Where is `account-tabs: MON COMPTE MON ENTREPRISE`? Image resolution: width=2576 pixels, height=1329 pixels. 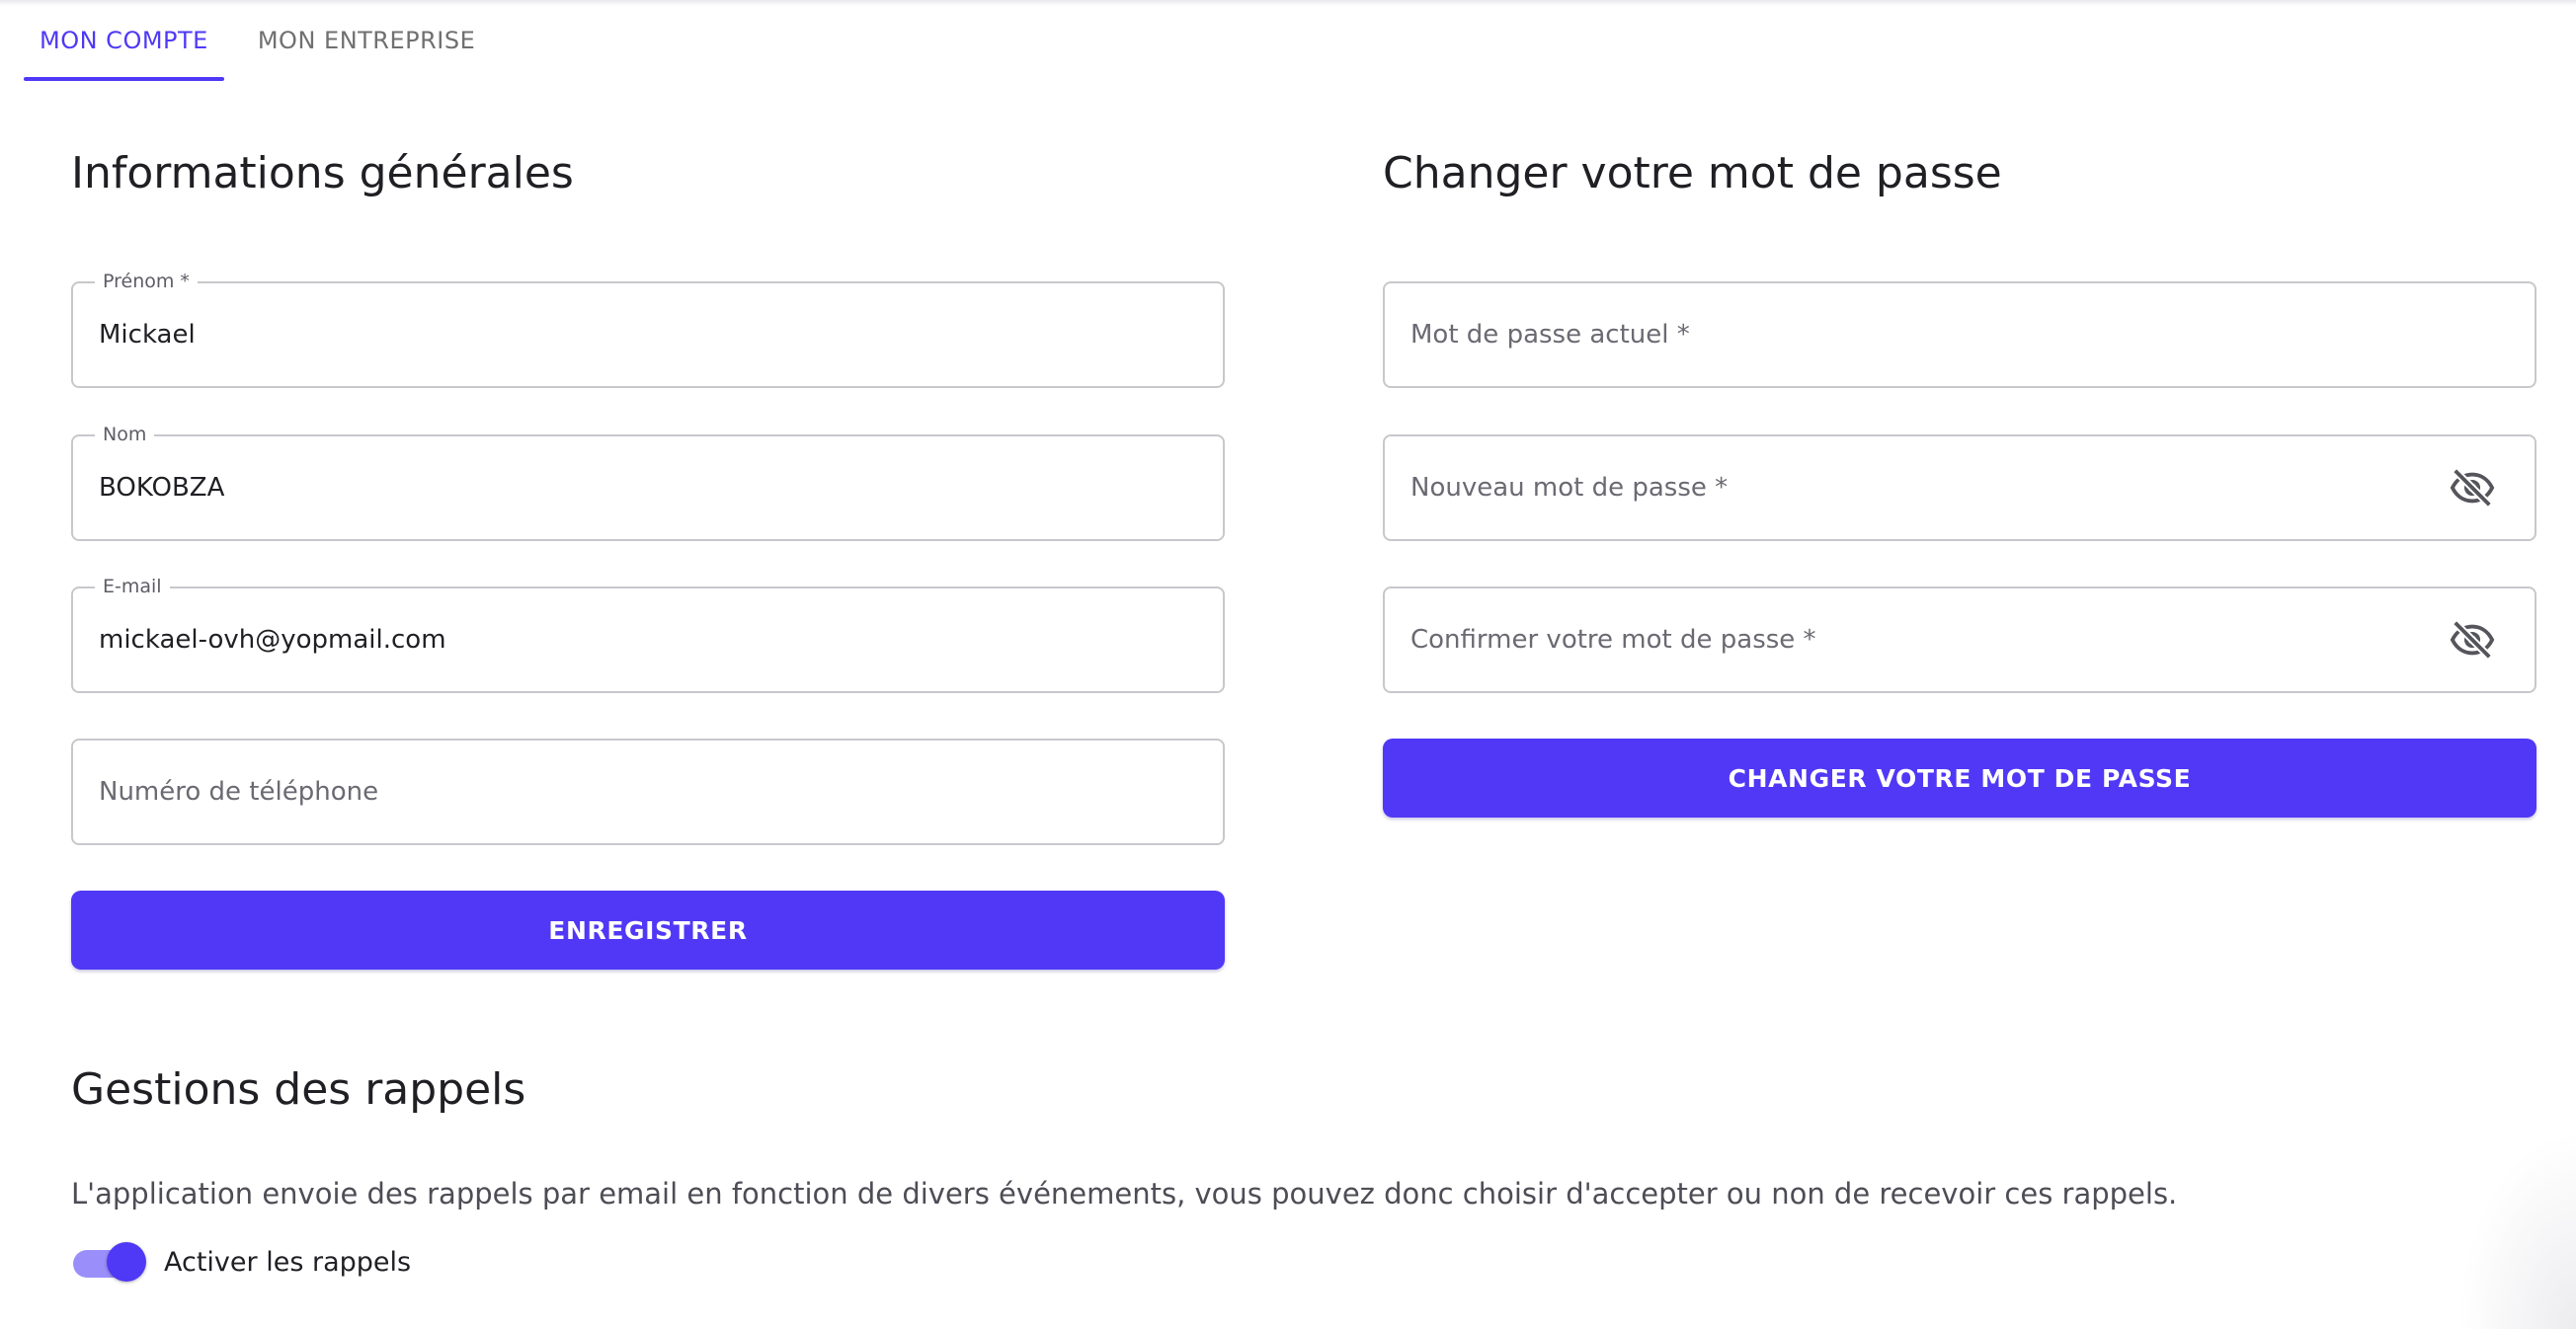 account-tabs: MON COMPTE MON ENTREPRISE is located at coordinates (257, 40).